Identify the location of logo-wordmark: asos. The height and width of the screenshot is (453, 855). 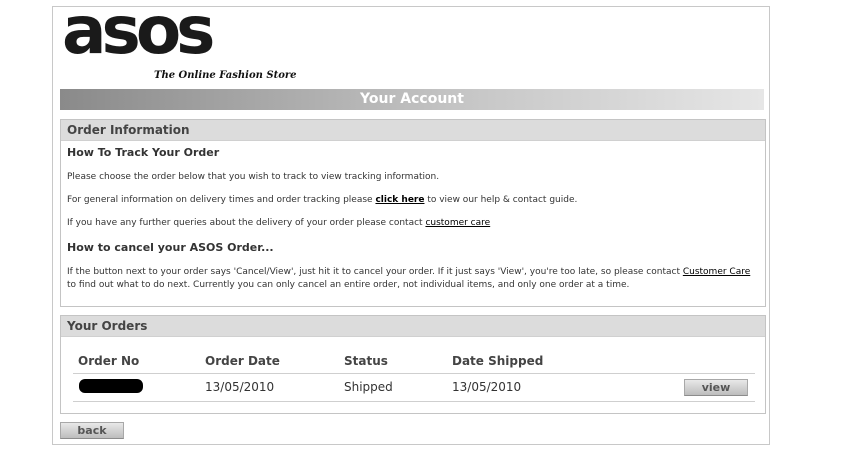
(138, 34).